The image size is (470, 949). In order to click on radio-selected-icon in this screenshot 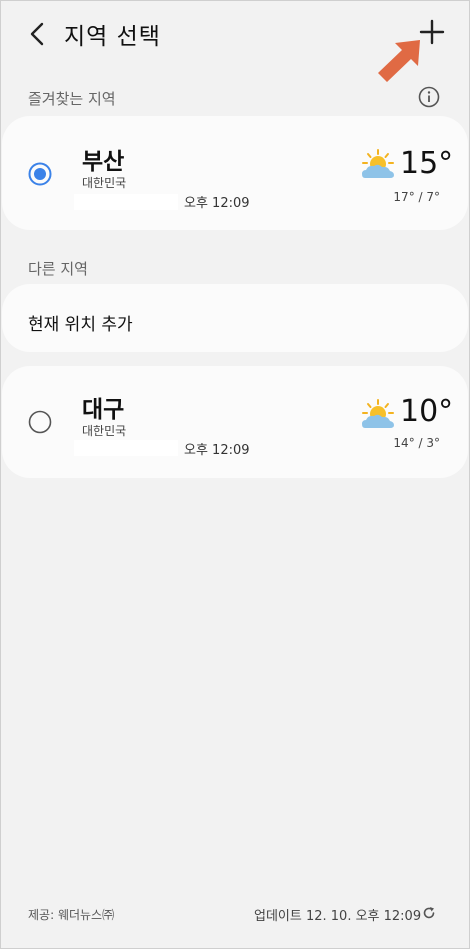, I will do `click(40, 174)`.